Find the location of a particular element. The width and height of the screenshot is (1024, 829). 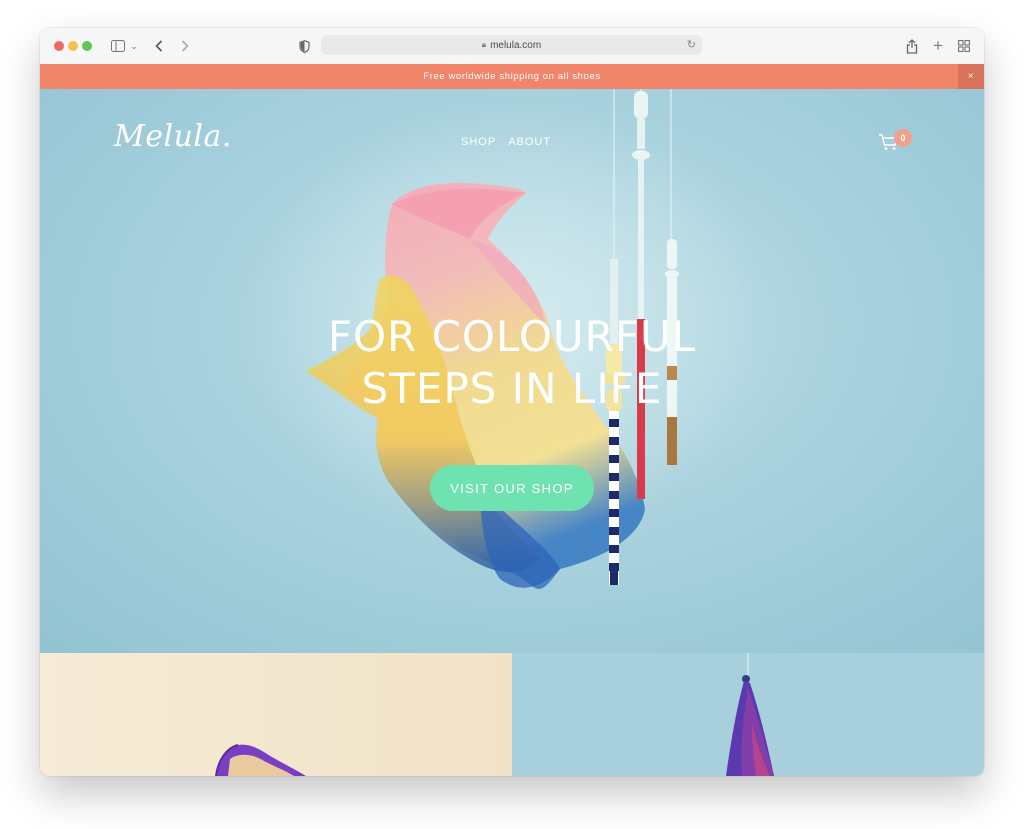

shield-icon is located at coordinates (304, 46).